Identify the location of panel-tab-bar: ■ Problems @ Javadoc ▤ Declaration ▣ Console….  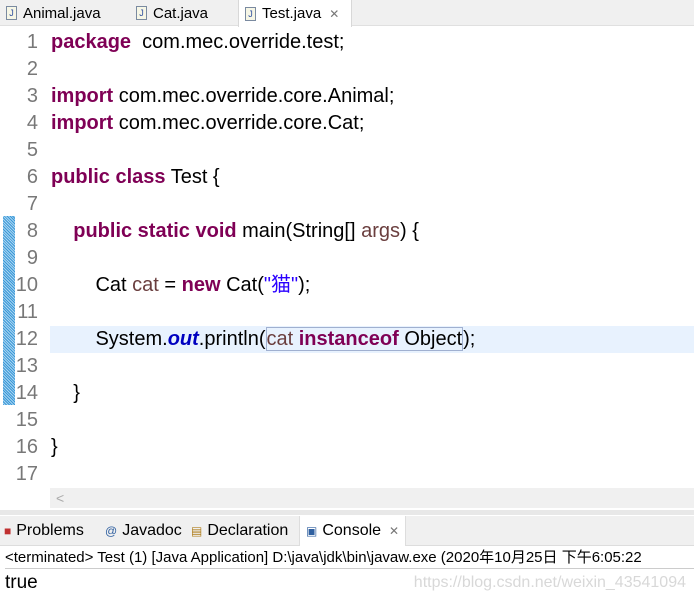
(347, 531).